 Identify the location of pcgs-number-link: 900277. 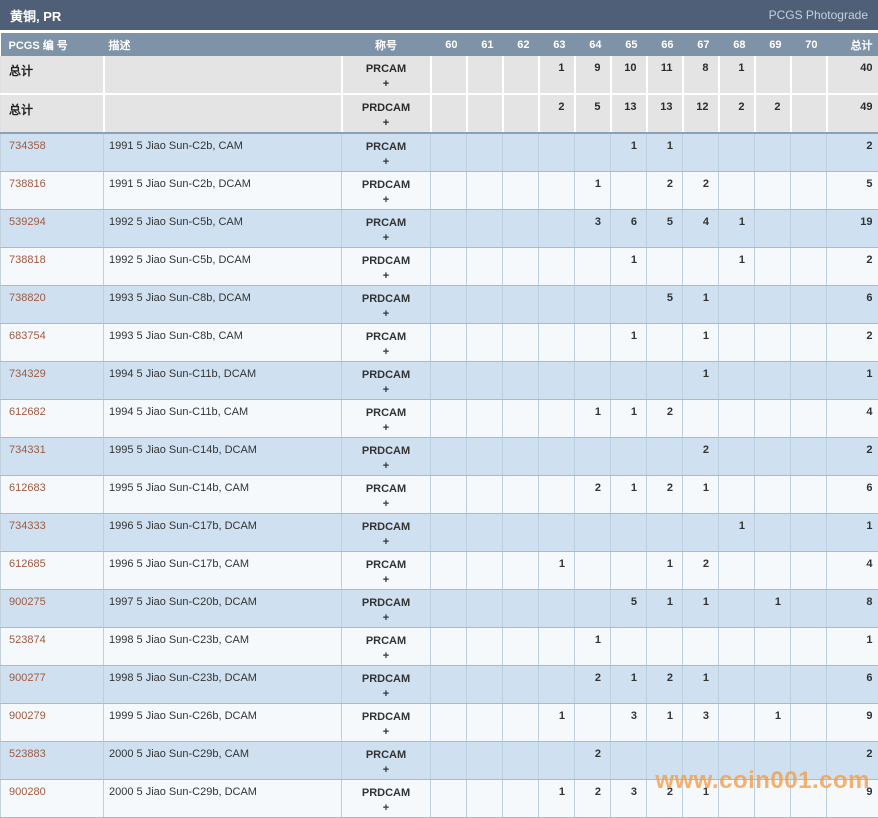
(52, 685).